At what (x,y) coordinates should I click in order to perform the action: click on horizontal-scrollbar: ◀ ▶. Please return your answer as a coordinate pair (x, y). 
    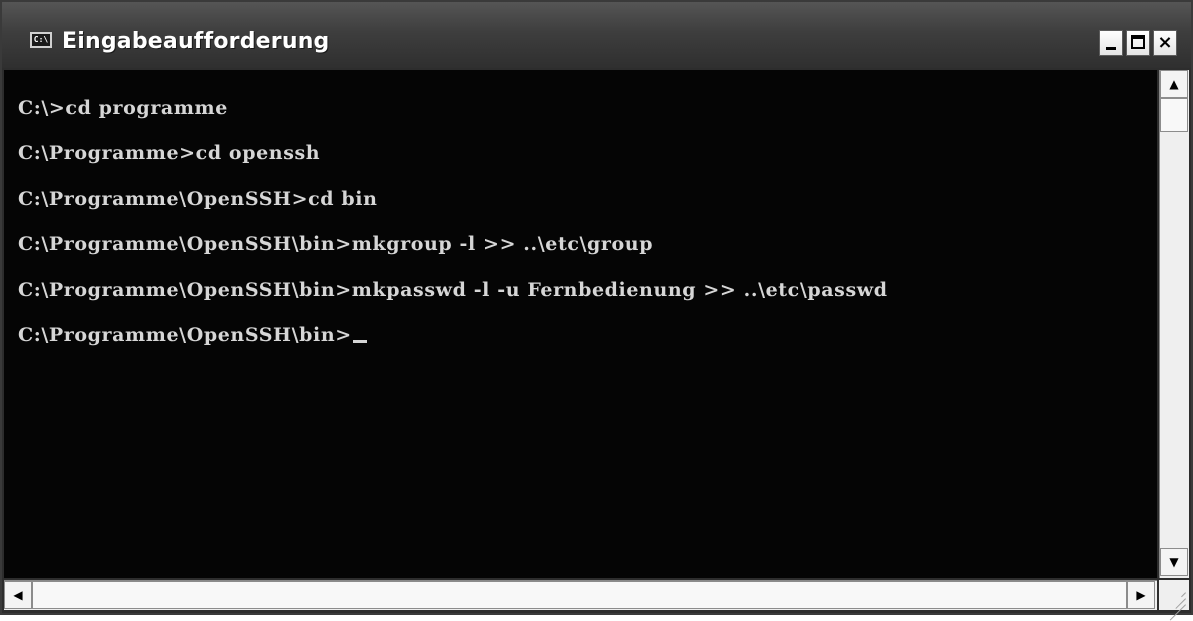
    Looking at the image, I should click on (580, 595).